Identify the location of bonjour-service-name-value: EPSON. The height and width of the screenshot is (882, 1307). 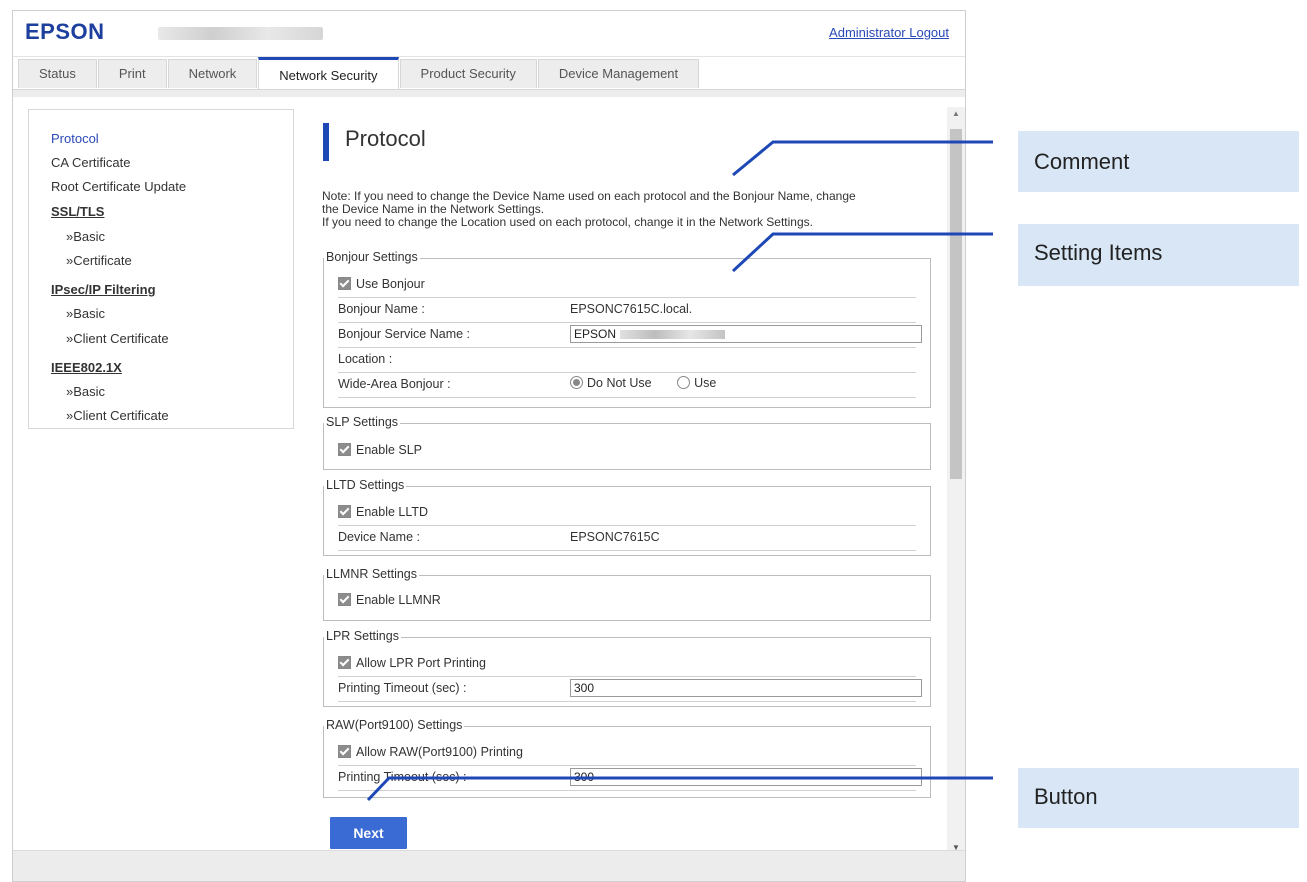
(595, 334).